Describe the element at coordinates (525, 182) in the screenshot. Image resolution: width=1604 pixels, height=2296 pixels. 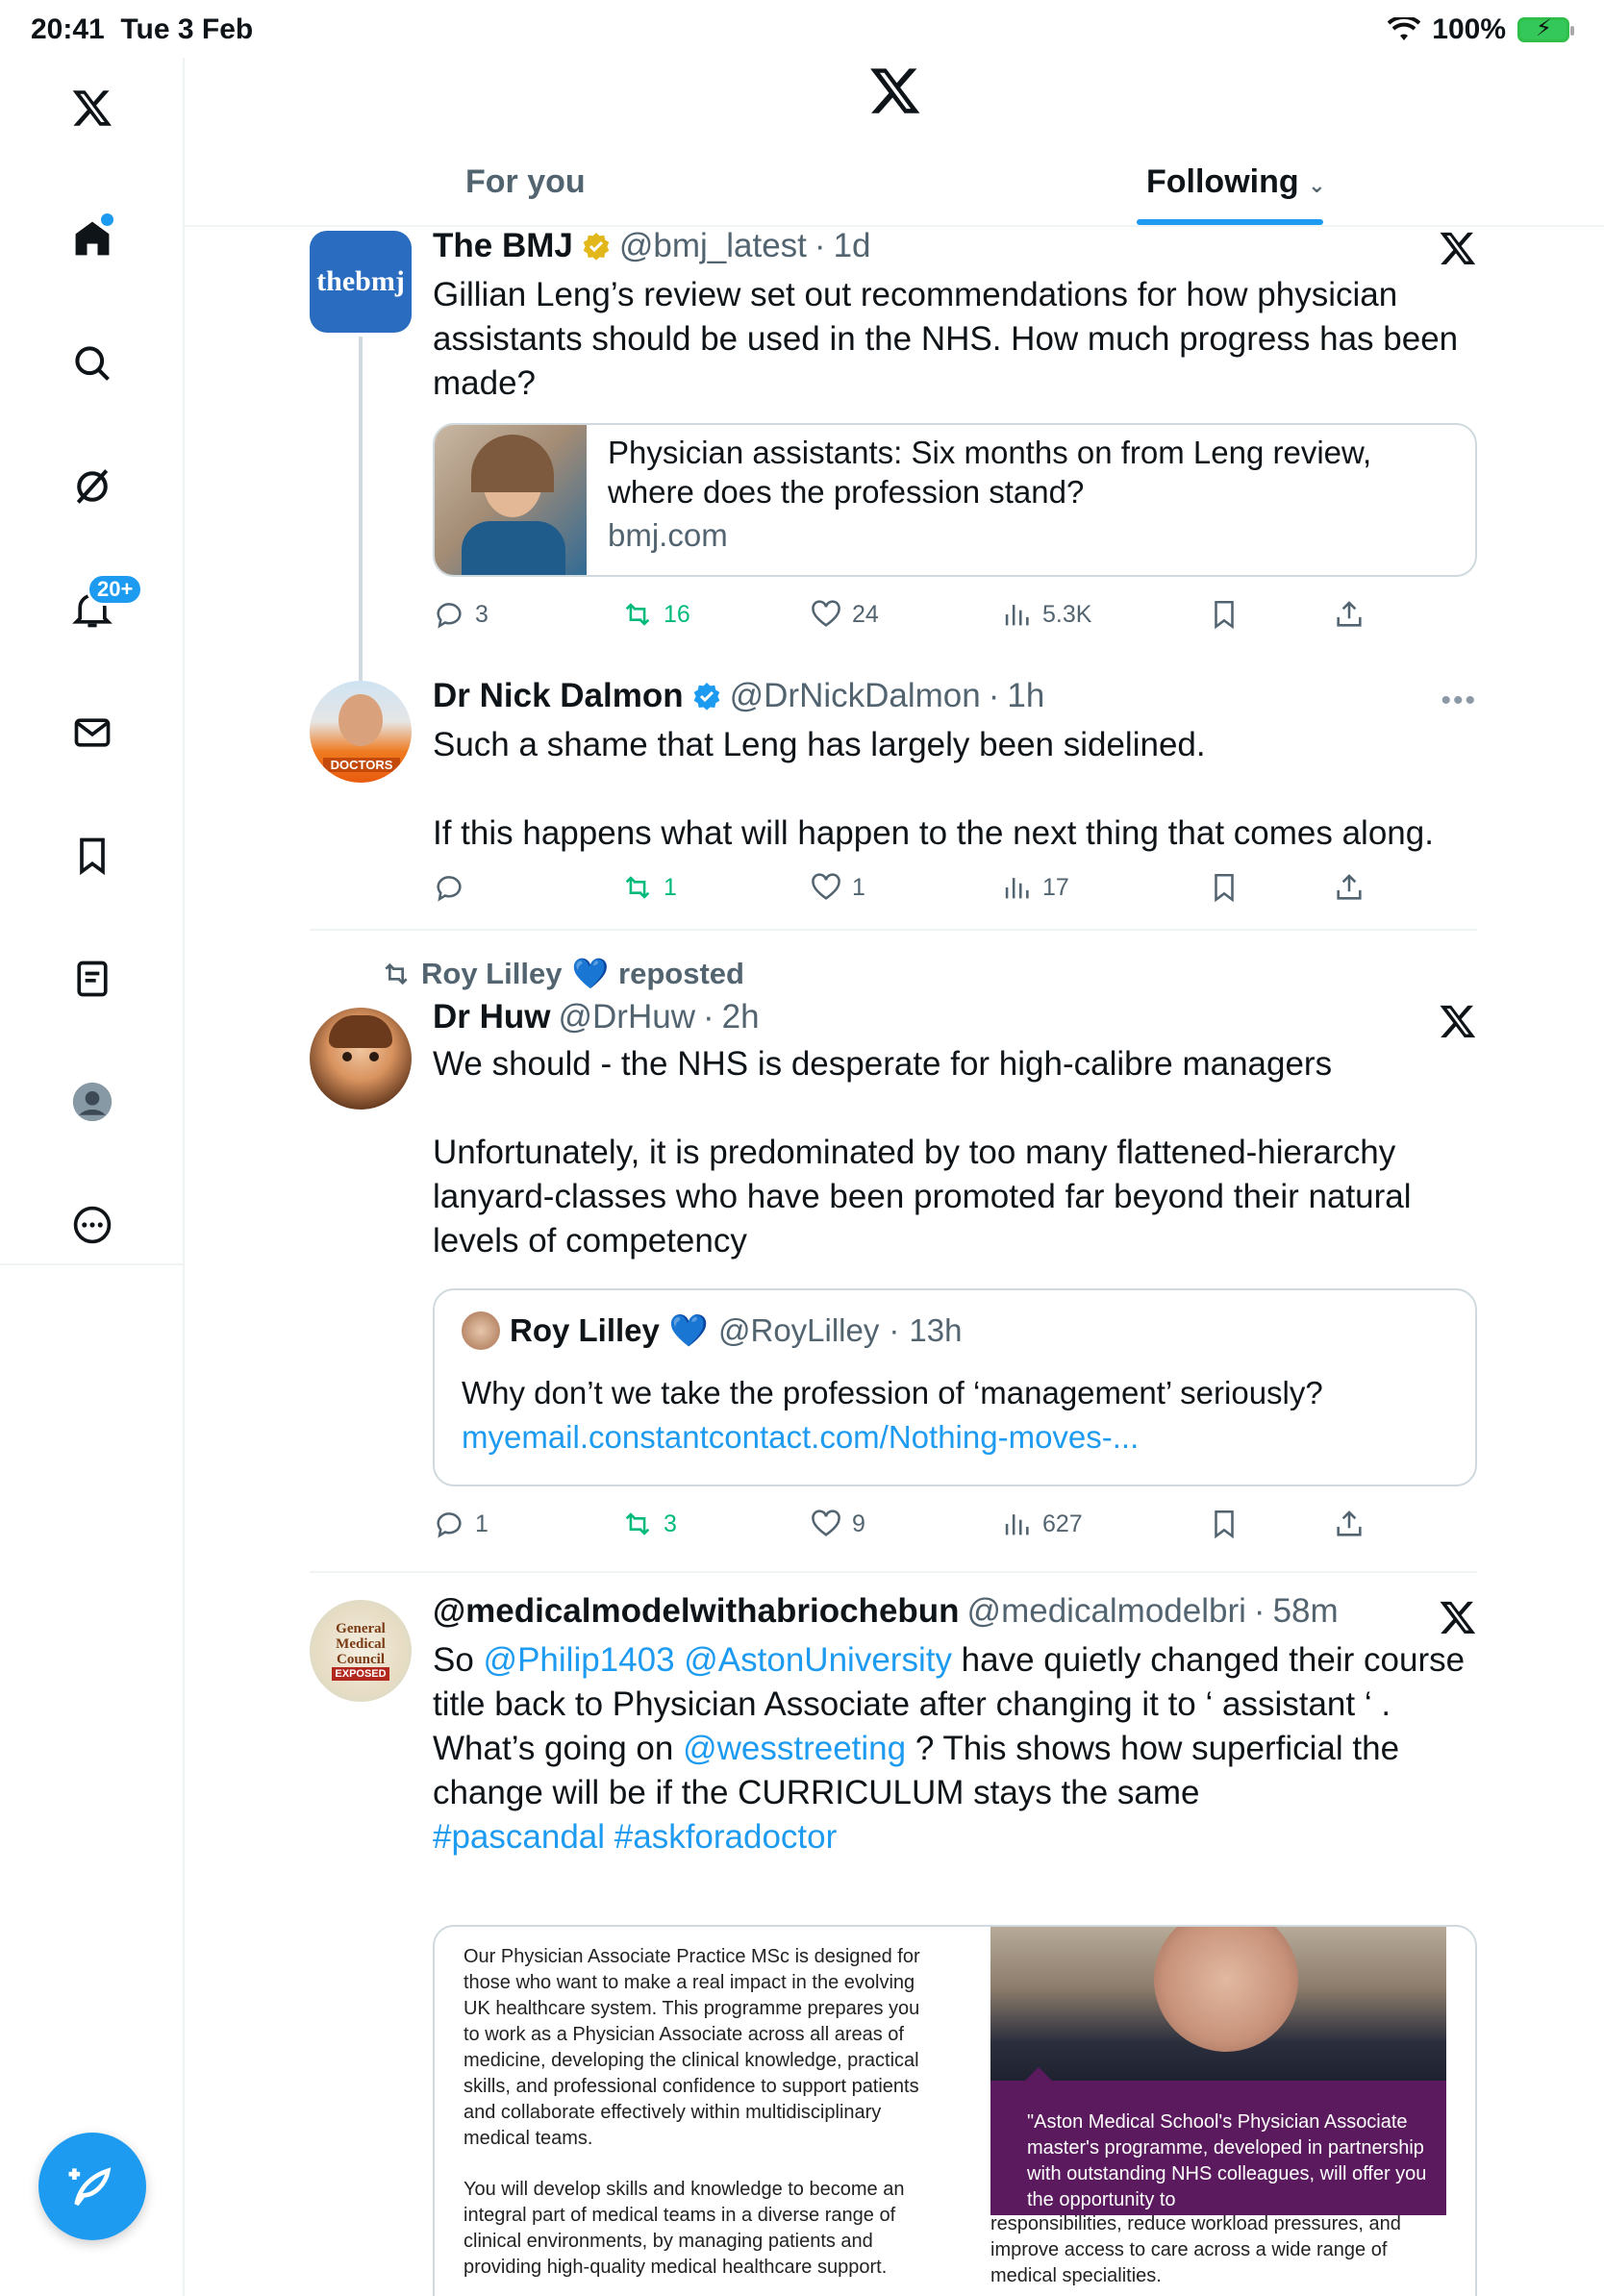
I see `tab-for-you: For you` at that location.